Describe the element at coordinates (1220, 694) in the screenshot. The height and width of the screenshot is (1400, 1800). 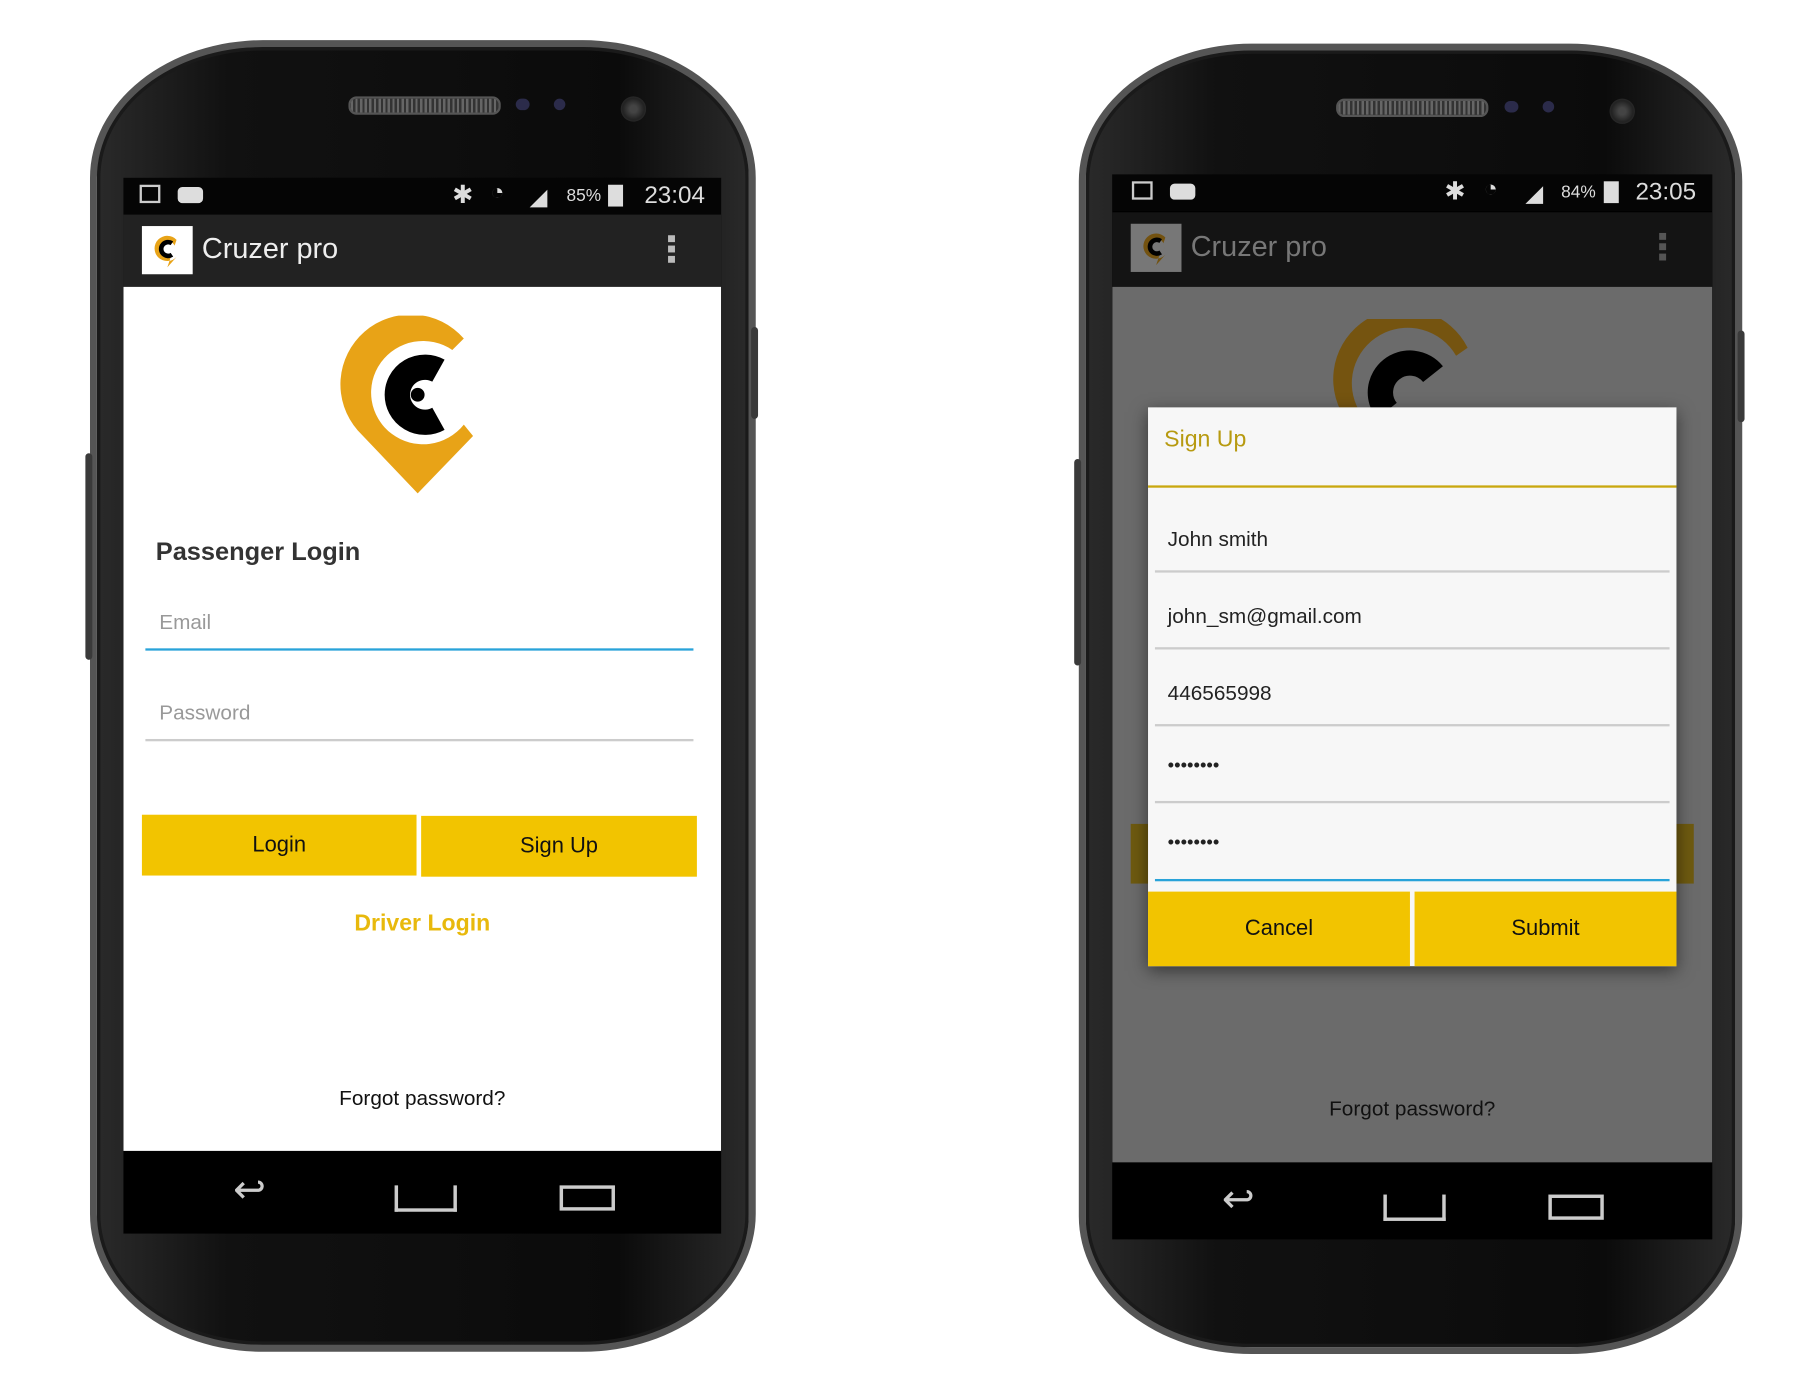
I see `phone-input: 446565998` at that location.